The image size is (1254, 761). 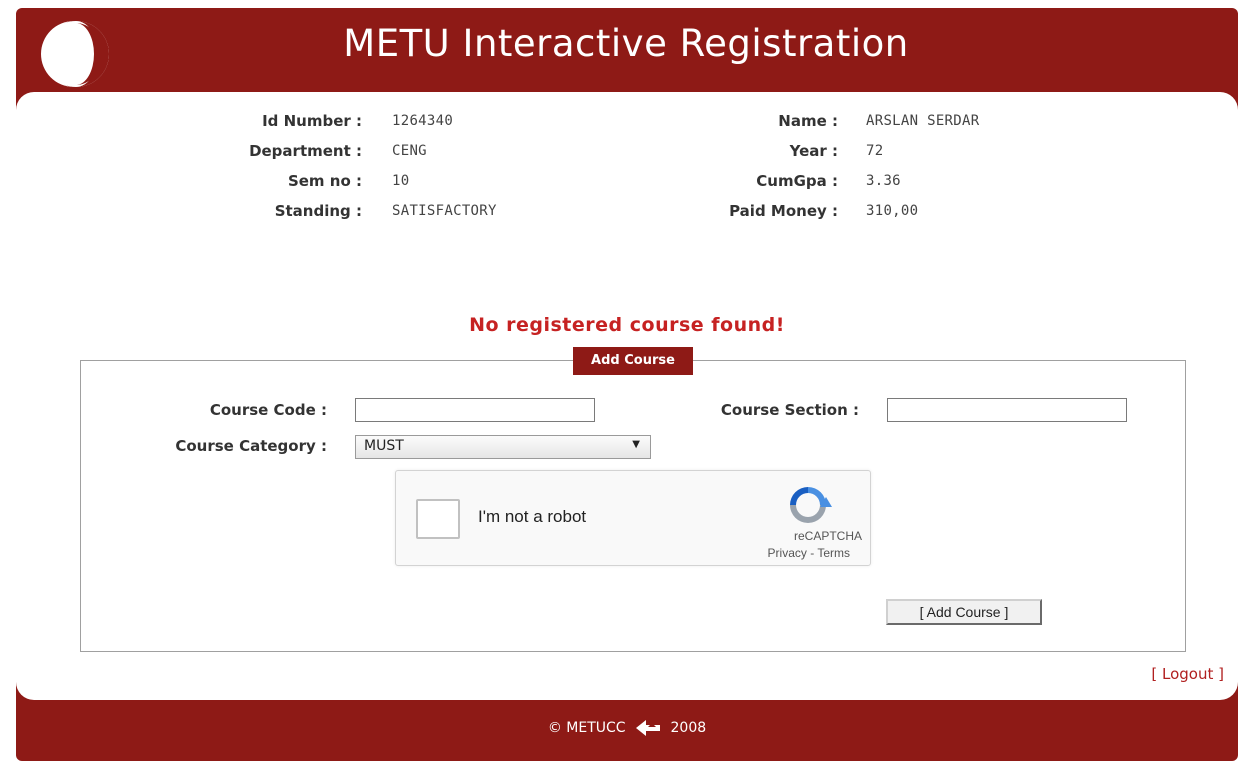 I want to click on info-row: Sem no : 10, so click(x=316, y=183).